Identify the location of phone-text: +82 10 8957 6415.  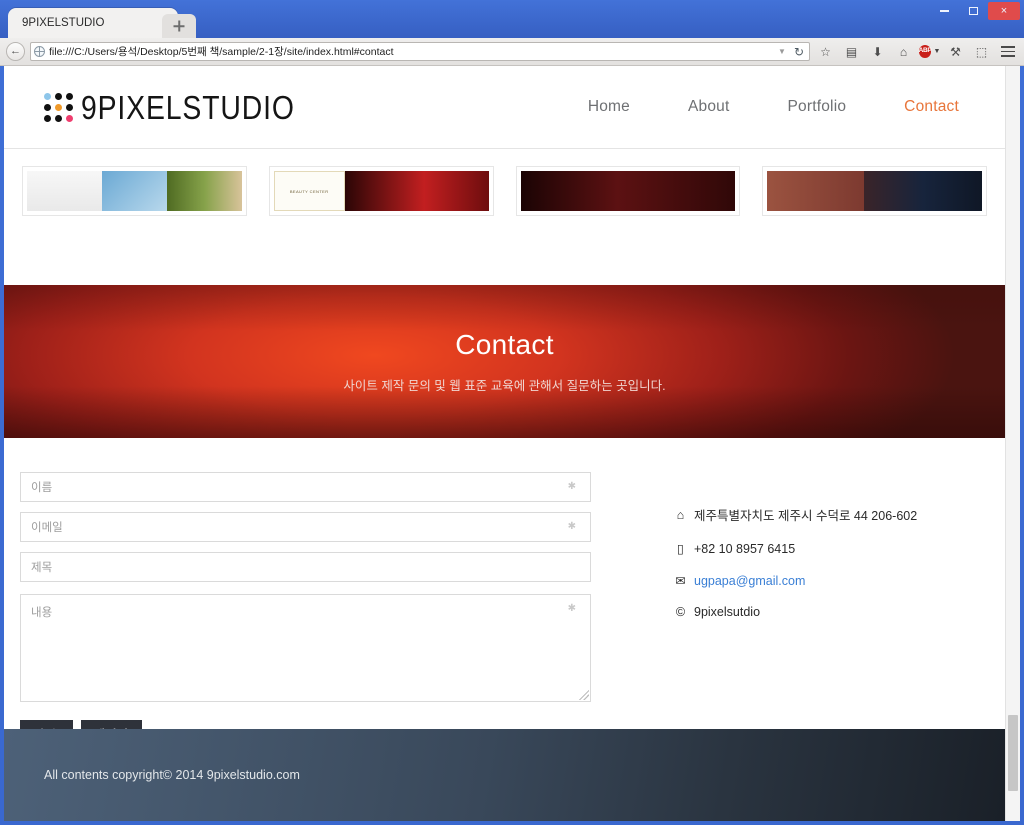
(745, 548).